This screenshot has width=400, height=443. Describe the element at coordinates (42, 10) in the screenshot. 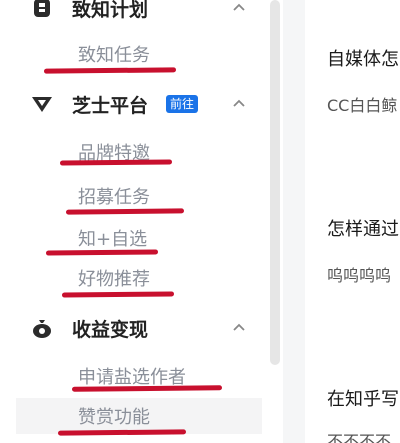

I see `seal-icon` at that location.